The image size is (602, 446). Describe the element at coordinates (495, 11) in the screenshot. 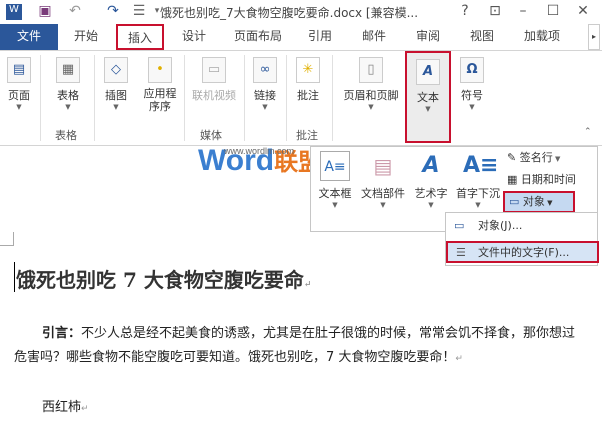

I see `ribbon-display-icon: ⊡` at that location.